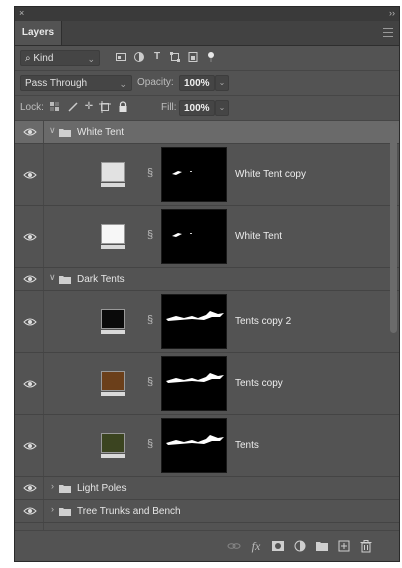 This screenshot has width=402, height=568. Describe the element at coordinates (256, 546) in the screenshot. I see `fx-button: fx` at that location.